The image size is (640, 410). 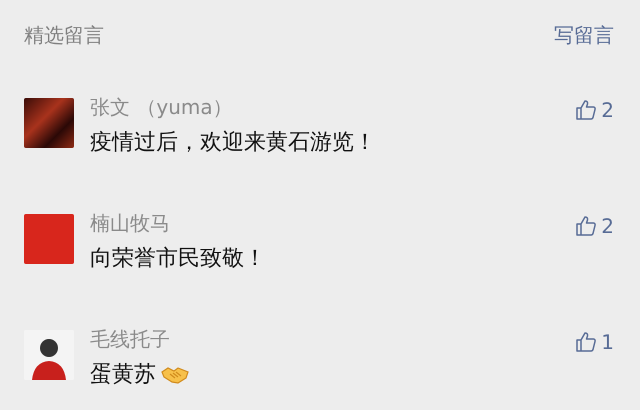 I want to click on avatar-photo-placeholder, so click(x=49, y=123).